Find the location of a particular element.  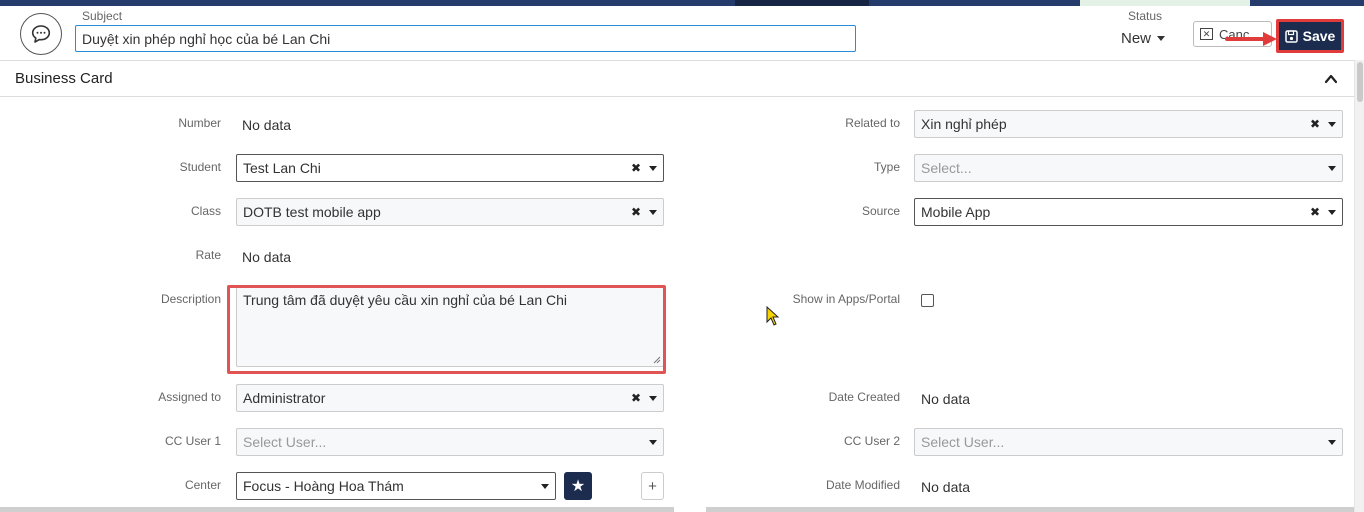

center-label: Center is located at coordinates (202, 485).